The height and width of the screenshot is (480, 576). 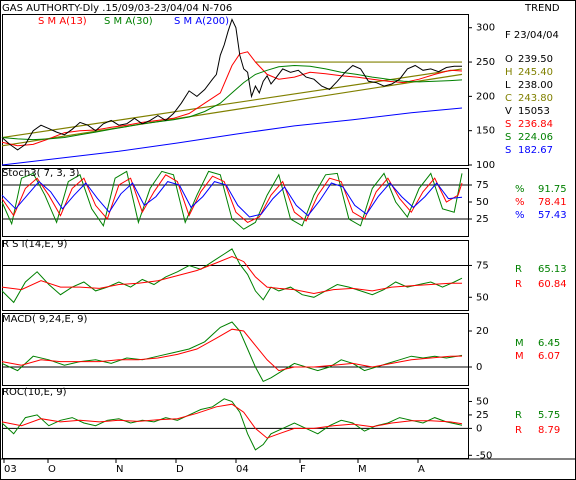 I want to click on x-tick-label: M, so click(x=362, y=469).